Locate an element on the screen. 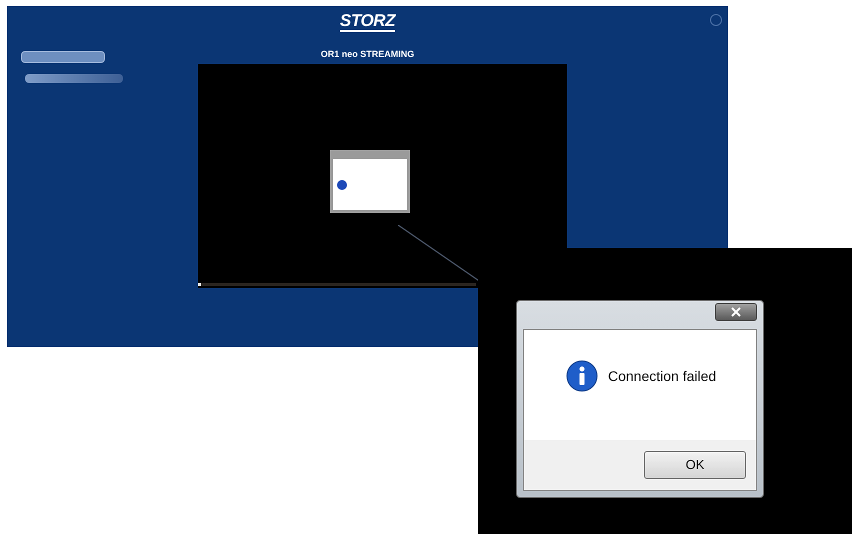 The height and width of the screenshot is (534, 852). control-button is located at coordinates (63, 57).